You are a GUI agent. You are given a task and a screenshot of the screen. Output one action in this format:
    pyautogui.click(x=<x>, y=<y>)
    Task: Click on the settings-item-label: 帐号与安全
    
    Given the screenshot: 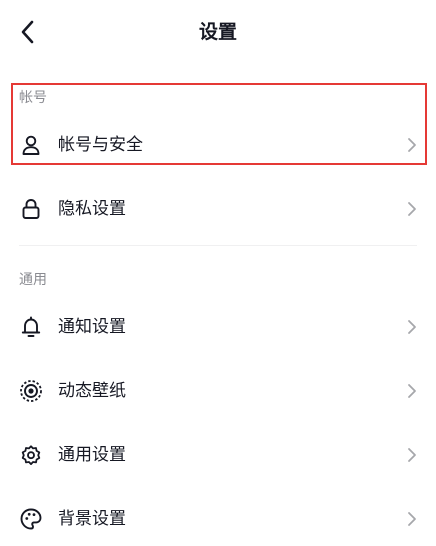 What is the action you would take?
    pyautogui.click(x=100, y=145)
    